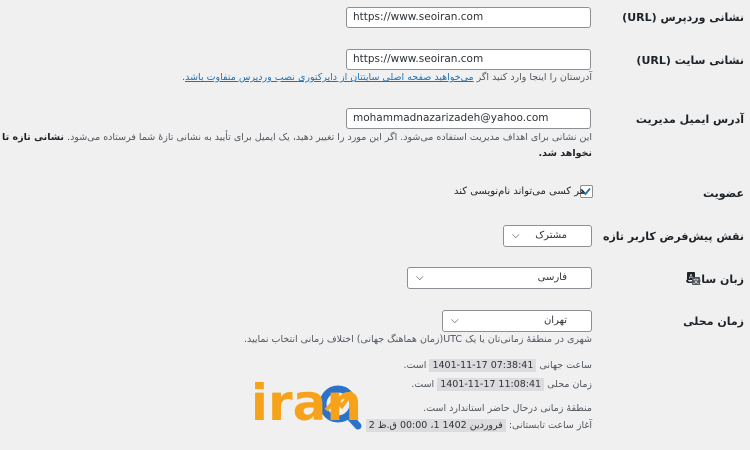  I want to click on seoiran-logo: se iran, so click(318, 401).